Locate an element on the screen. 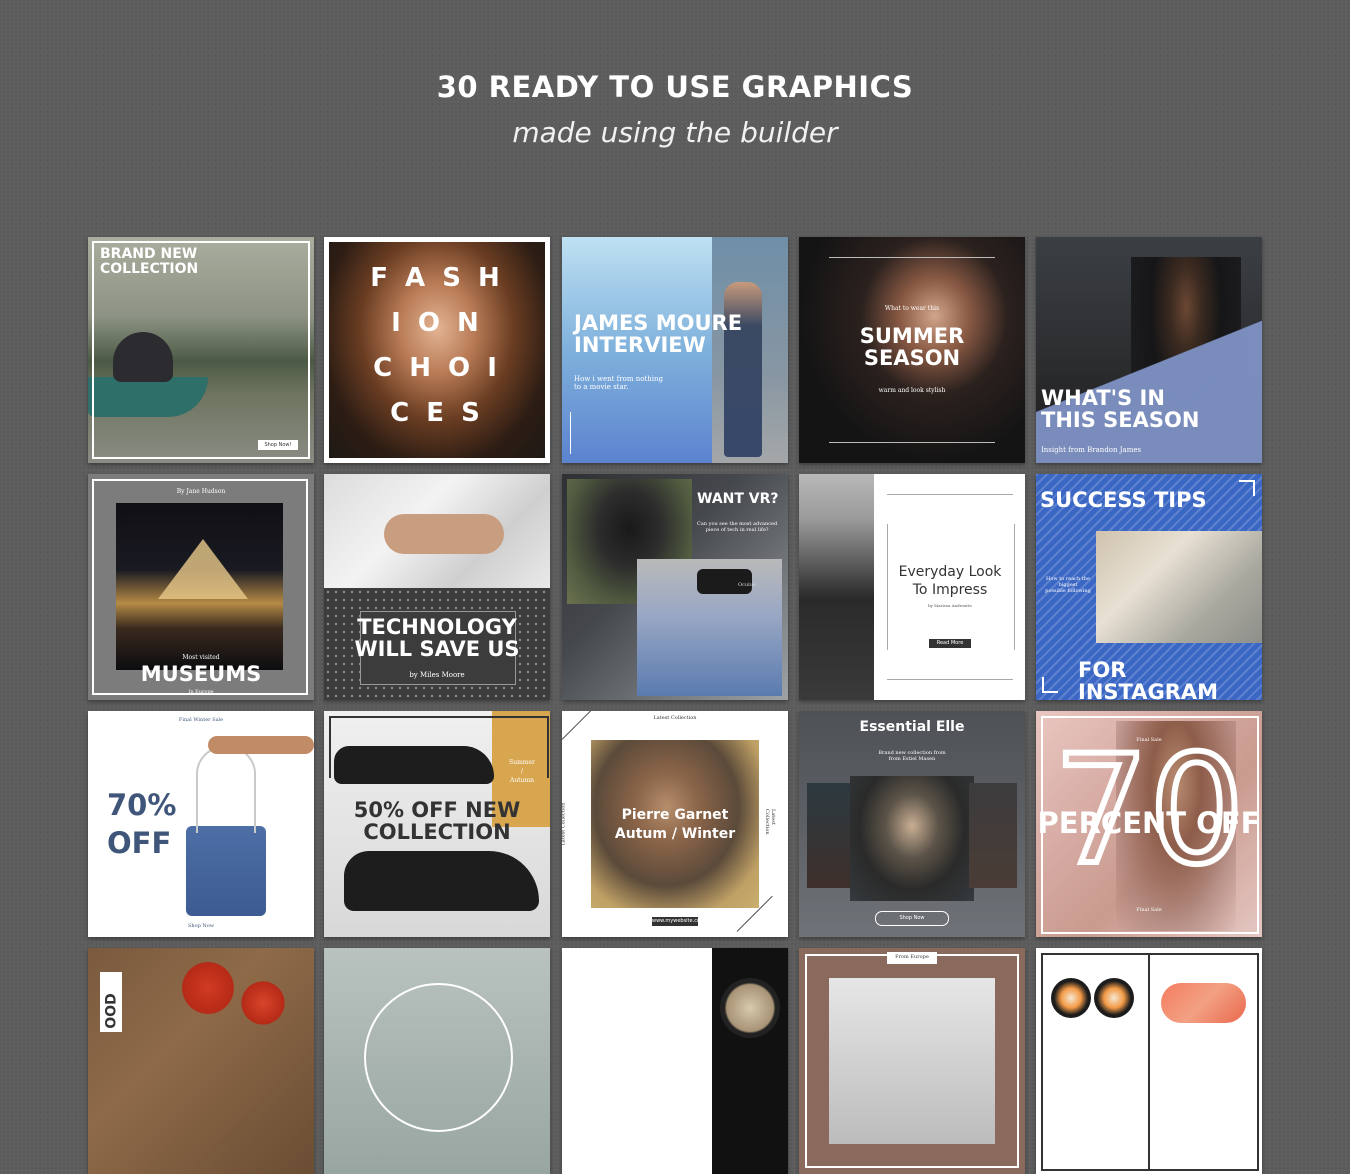 The width and height of the screenshot is (1350, 1174). tile-letters: F A S H I O N C H O I C E S is located at coordinates (437, 354).